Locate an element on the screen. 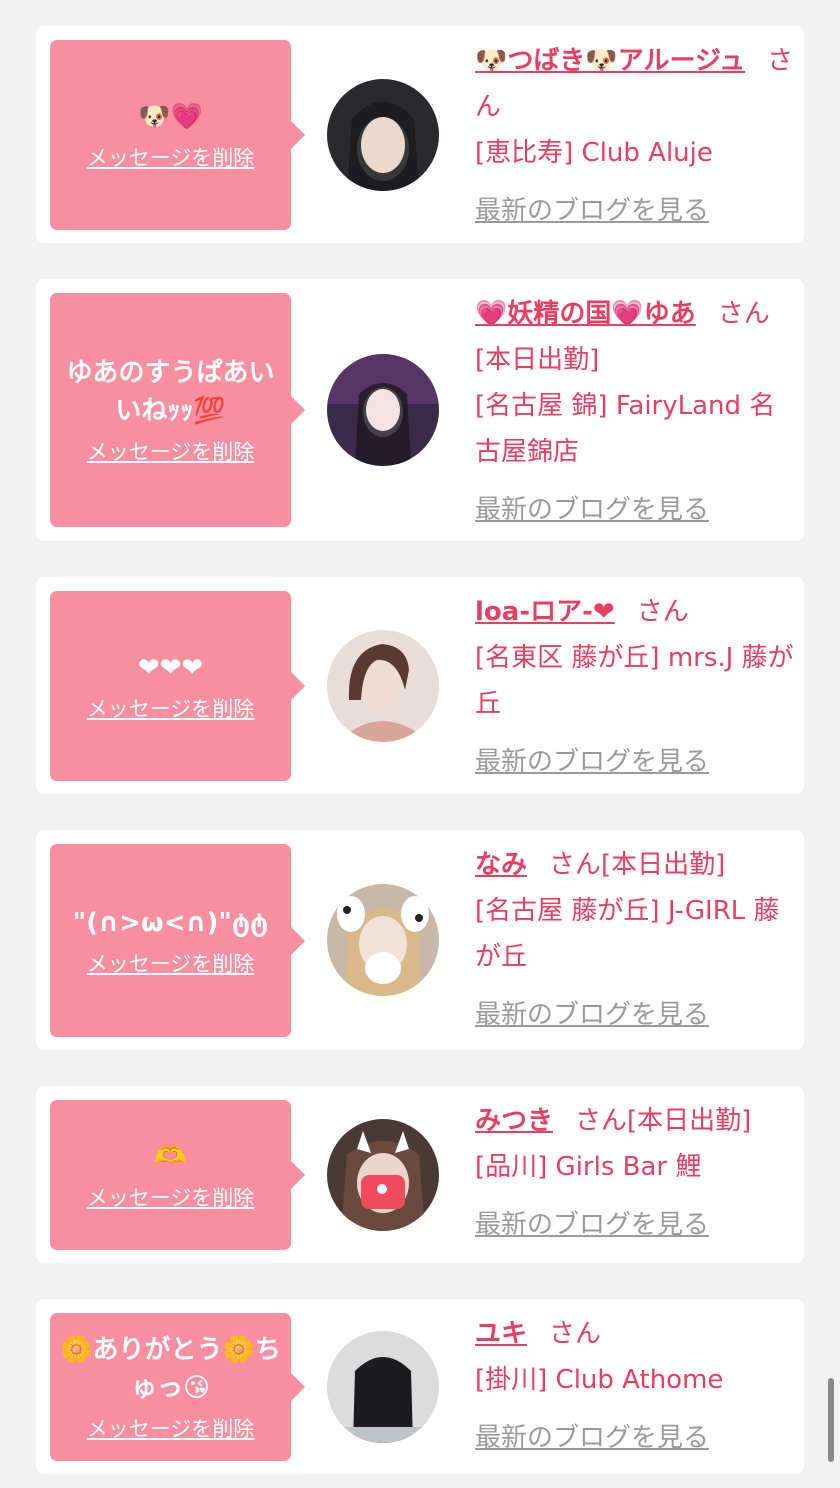  cast-info: ユキ さん [掛川] Club Athome 最新のブログを見る is located at coordinates (634, 1386).